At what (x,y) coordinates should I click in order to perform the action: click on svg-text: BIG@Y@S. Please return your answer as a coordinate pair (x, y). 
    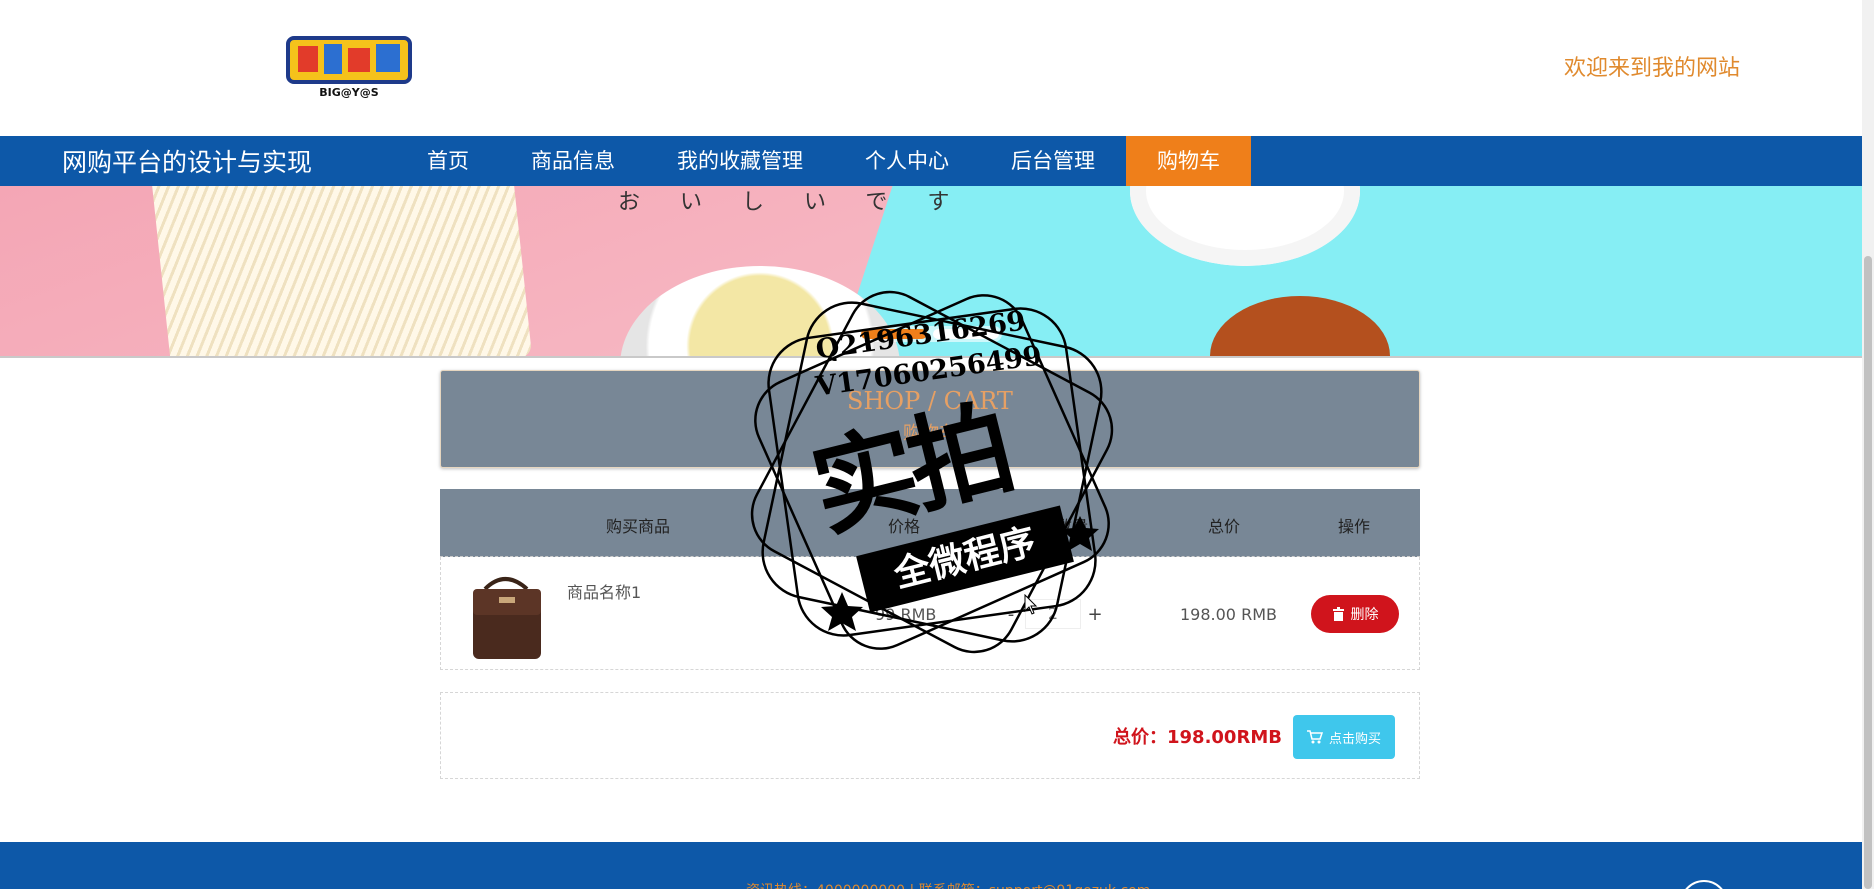
    Looking at the image, I should click on (348, 92).